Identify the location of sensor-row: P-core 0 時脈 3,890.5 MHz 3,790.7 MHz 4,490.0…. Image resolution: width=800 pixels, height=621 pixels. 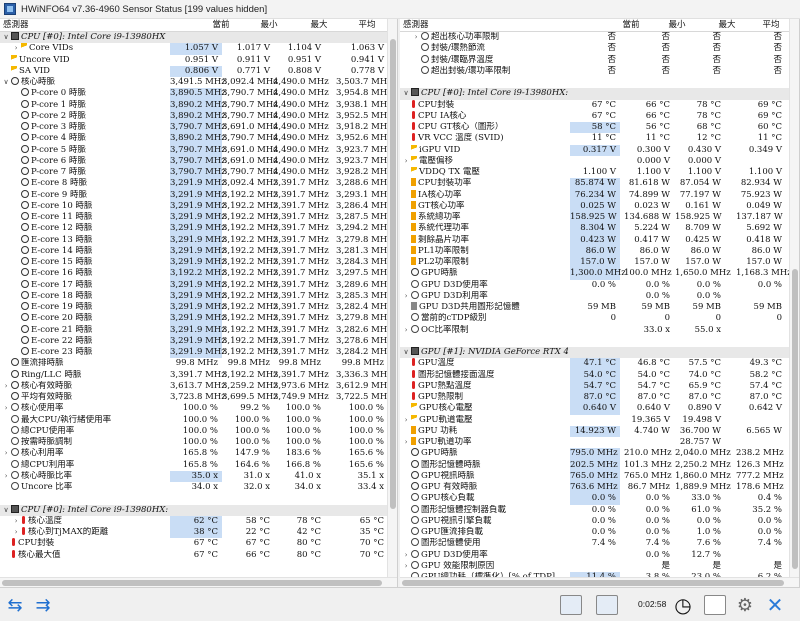
(196, 94).